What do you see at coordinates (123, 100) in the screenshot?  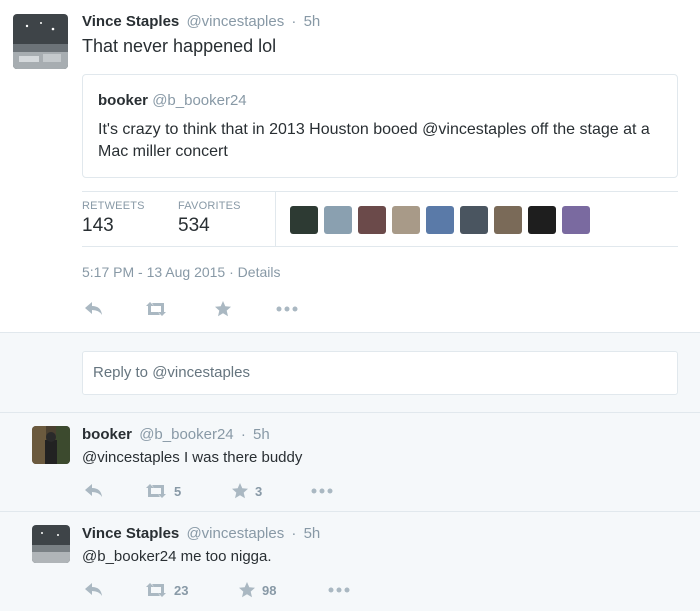 I see `quoted-author-name: booker` at bounding box center [123, 100].